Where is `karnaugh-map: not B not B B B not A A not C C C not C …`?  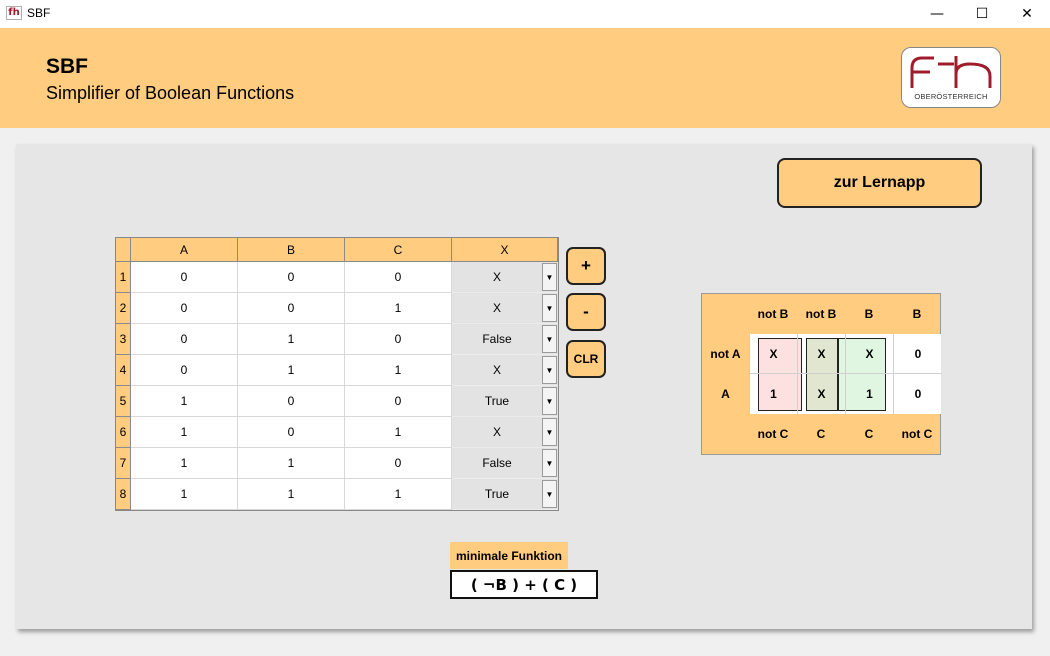 karnaugh-map: not B not B B B not A A not C C C not C … is located at coordinates (821, 374).